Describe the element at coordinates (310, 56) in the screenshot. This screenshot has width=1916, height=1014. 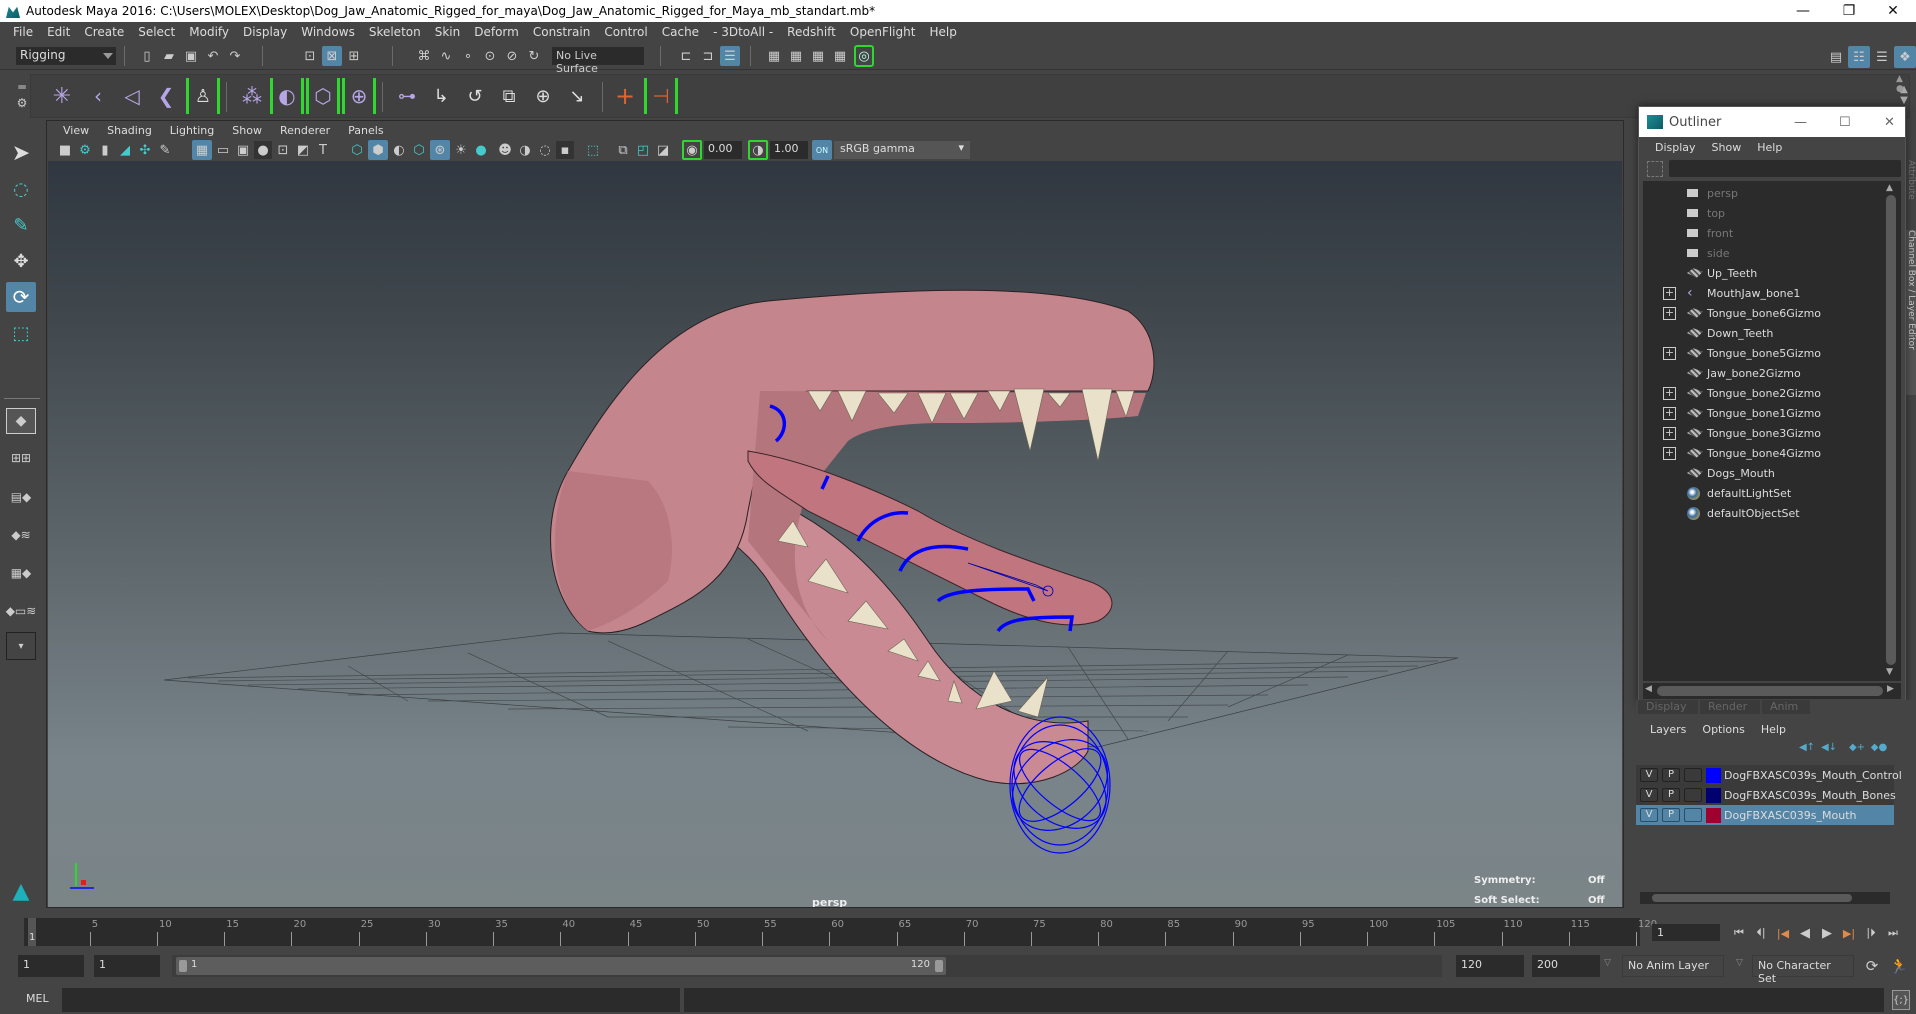
I see `select-hierarchy-icon: ⊡` at that location.